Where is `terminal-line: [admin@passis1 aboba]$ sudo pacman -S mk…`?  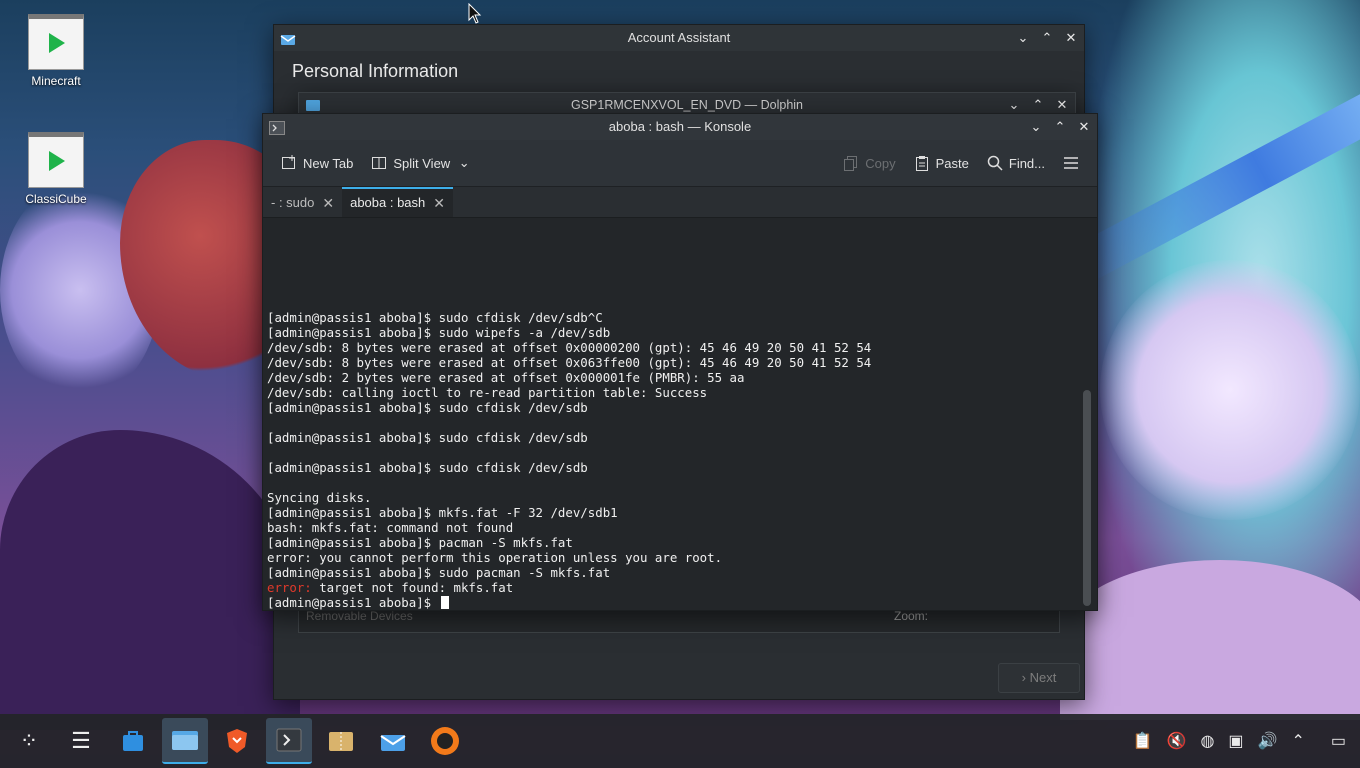 terminal-line: [admin@passis1 aboba]$ sudo pacman -S mk… is located at coordinates (439, 572).